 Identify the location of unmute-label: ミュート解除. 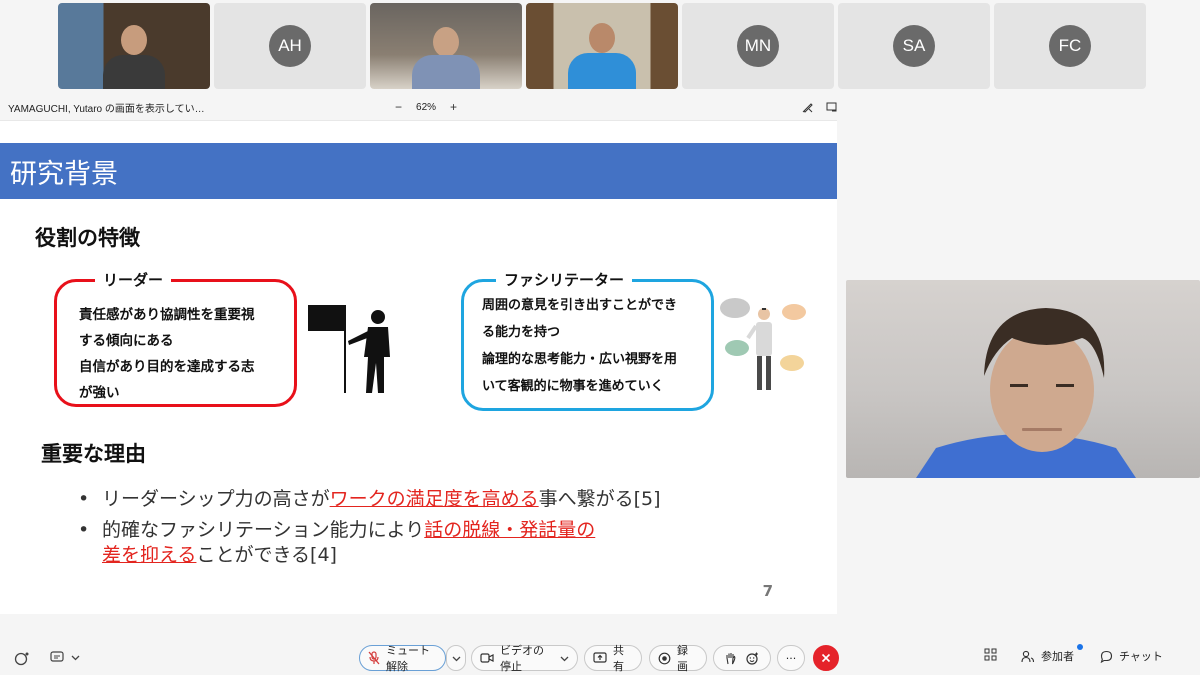
(408, 658).